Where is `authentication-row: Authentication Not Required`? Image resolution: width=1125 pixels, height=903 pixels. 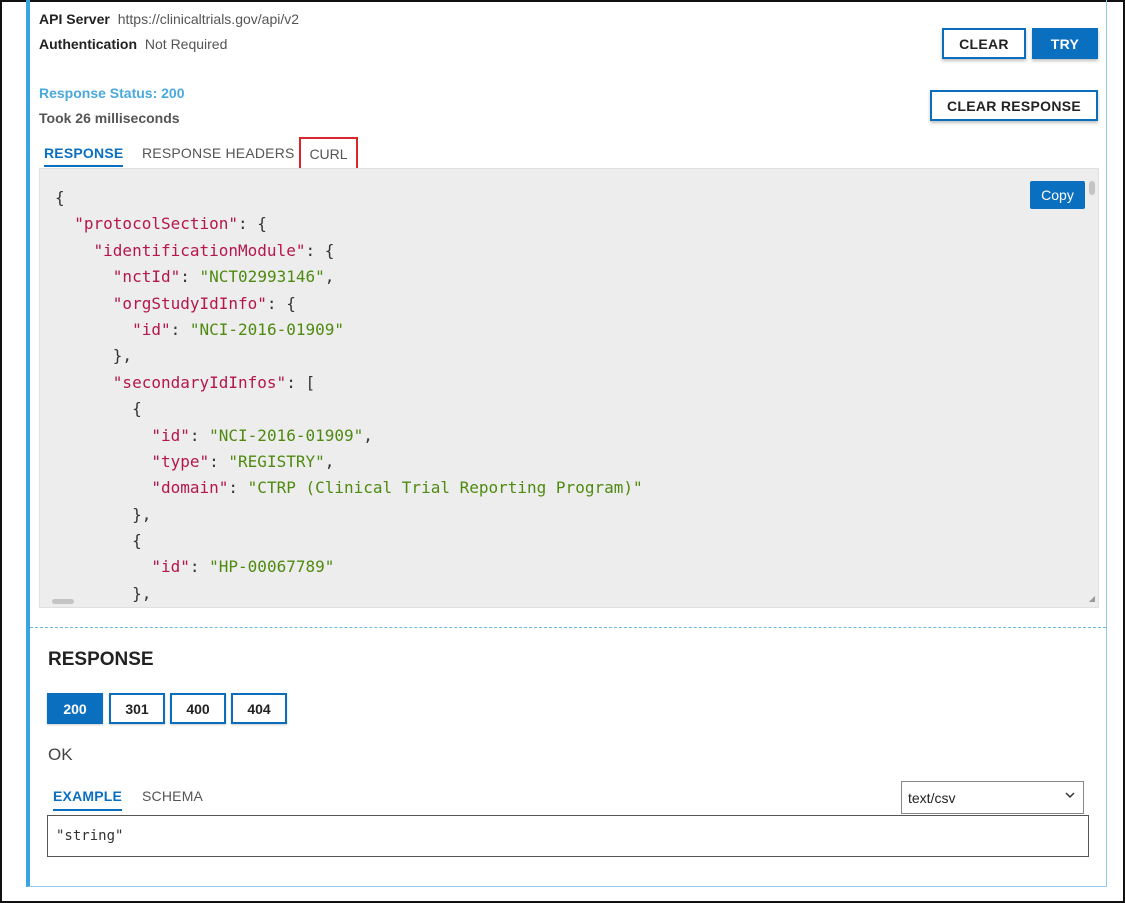 authentication-row: Authentication Not Required is located at coordinates (133, 44).